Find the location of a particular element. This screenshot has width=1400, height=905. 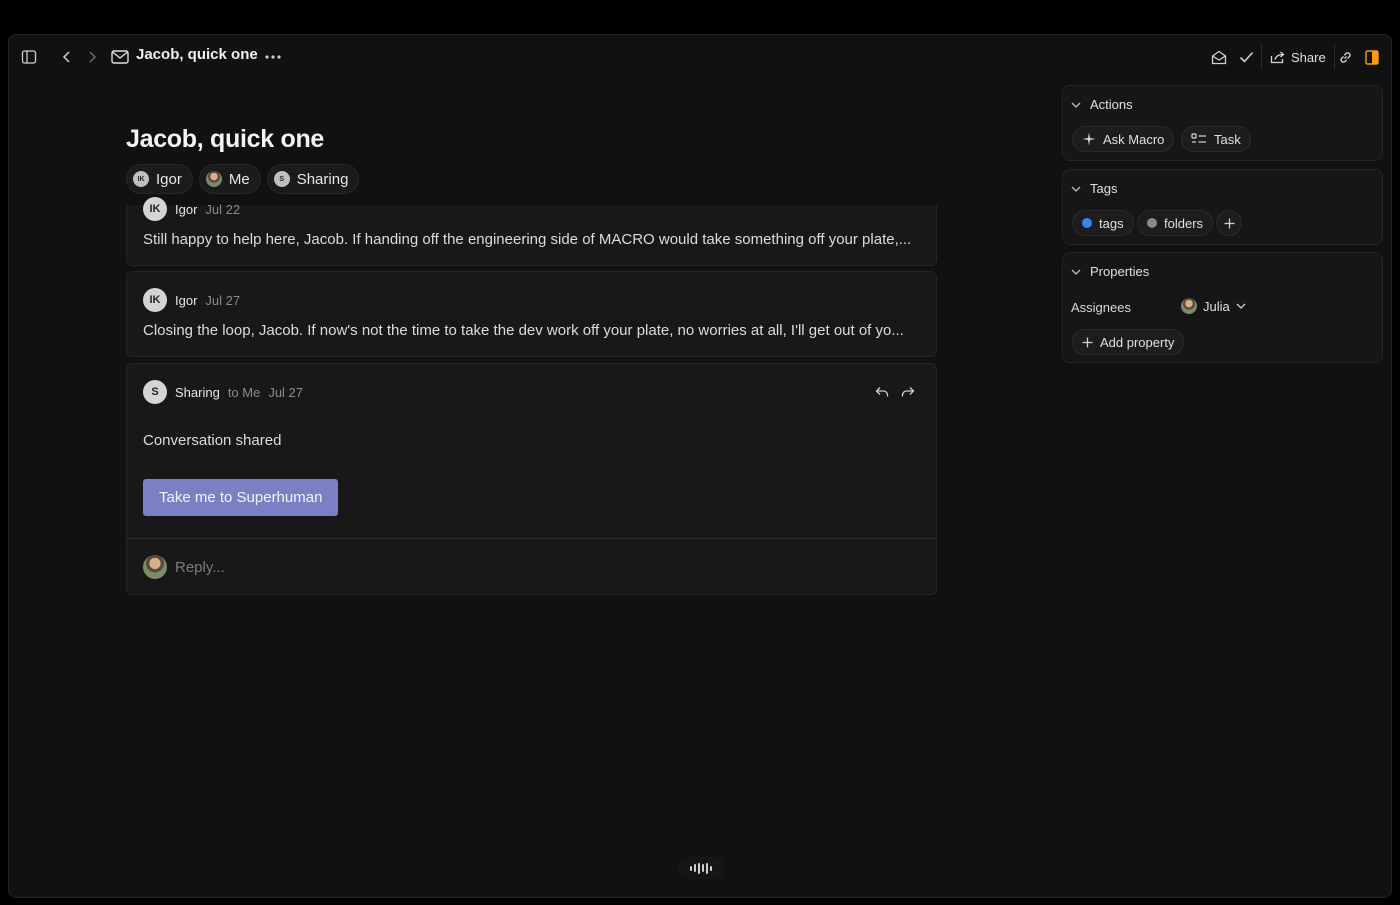

button-label: Add property is located at coordinates (1137, 342).